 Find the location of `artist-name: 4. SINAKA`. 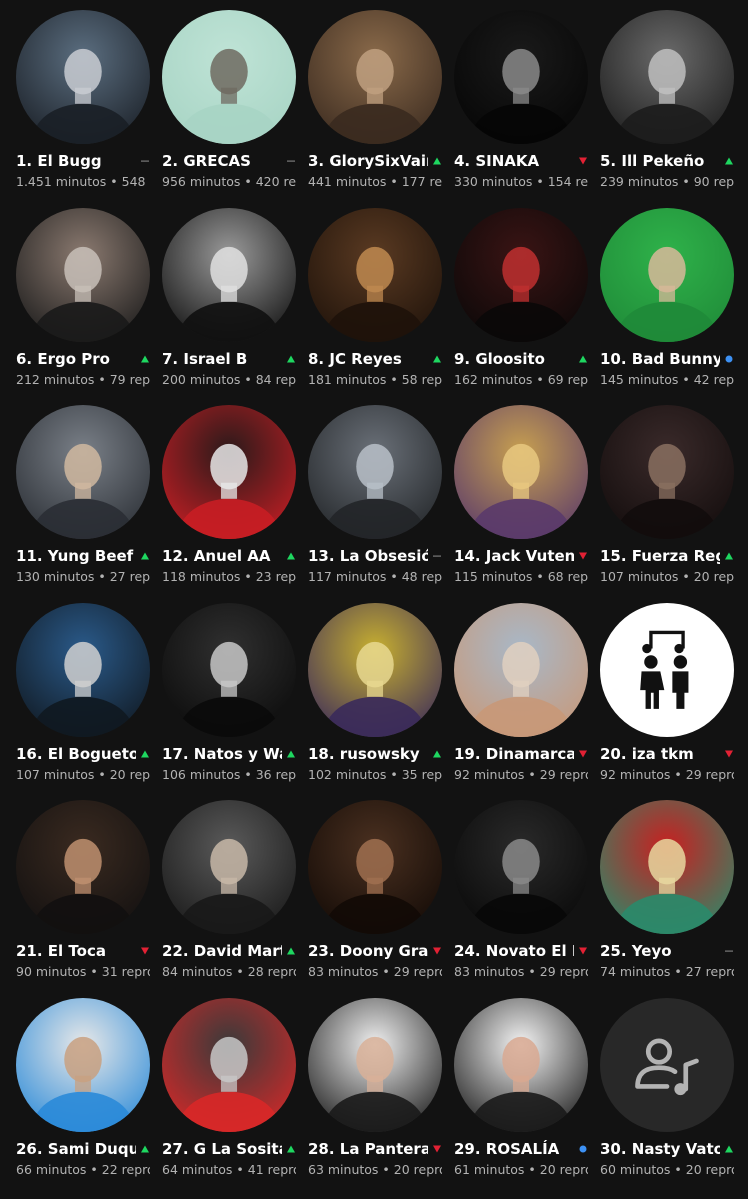

artist-name: 4. SINAKA is located at coordinates (514, 161).